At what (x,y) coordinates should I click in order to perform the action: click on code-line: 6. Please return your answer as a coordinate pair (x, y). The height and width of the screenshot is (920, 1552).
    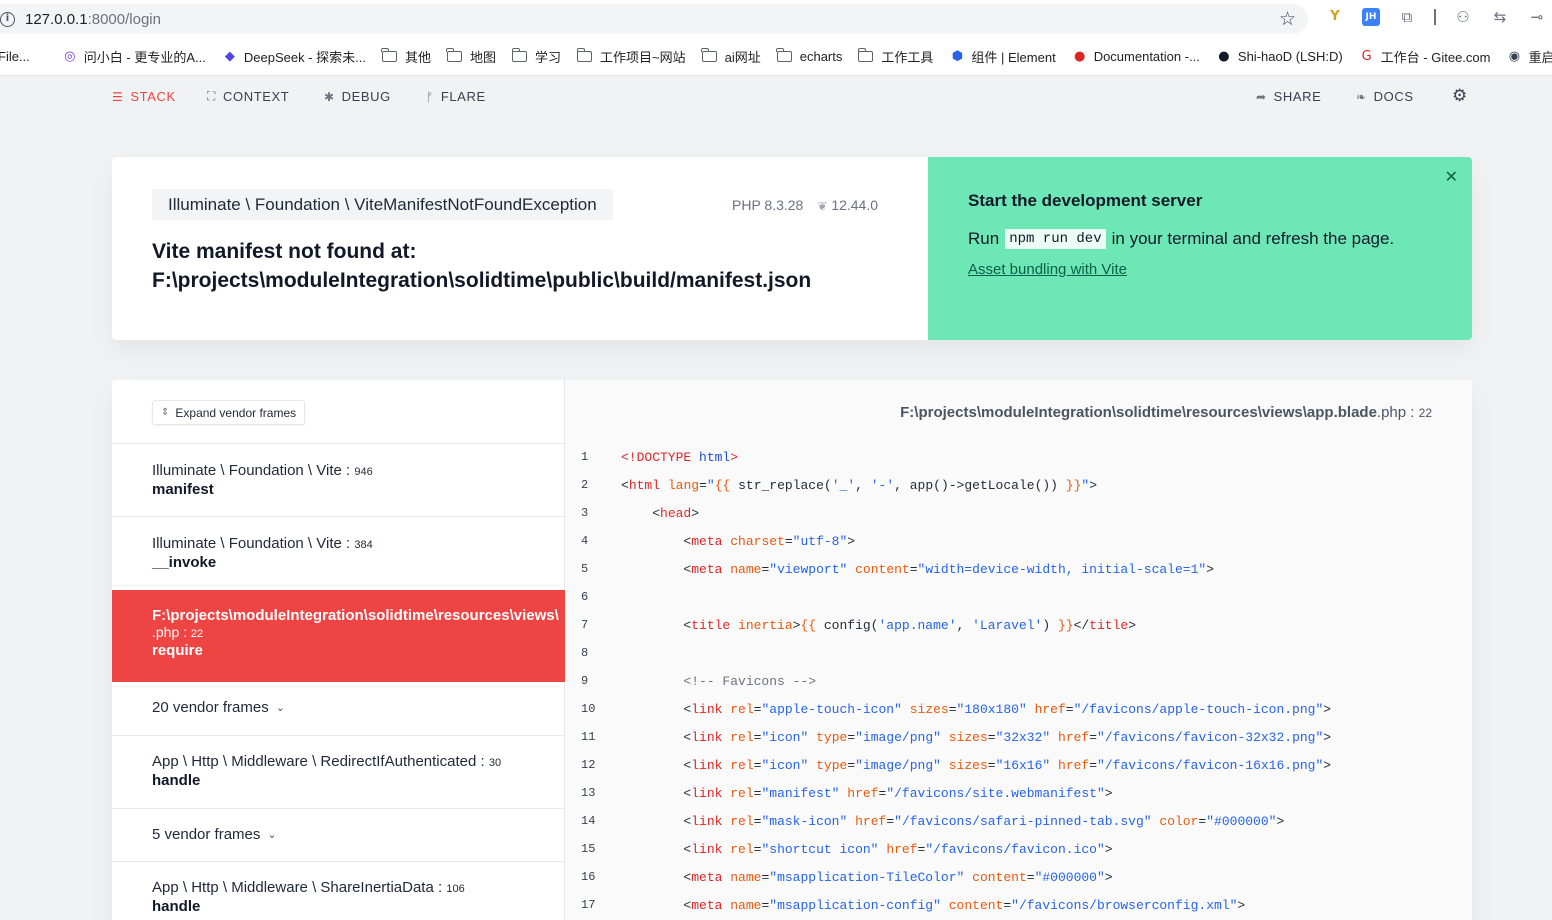
    Looking at the image, I should click on (1018, 597).